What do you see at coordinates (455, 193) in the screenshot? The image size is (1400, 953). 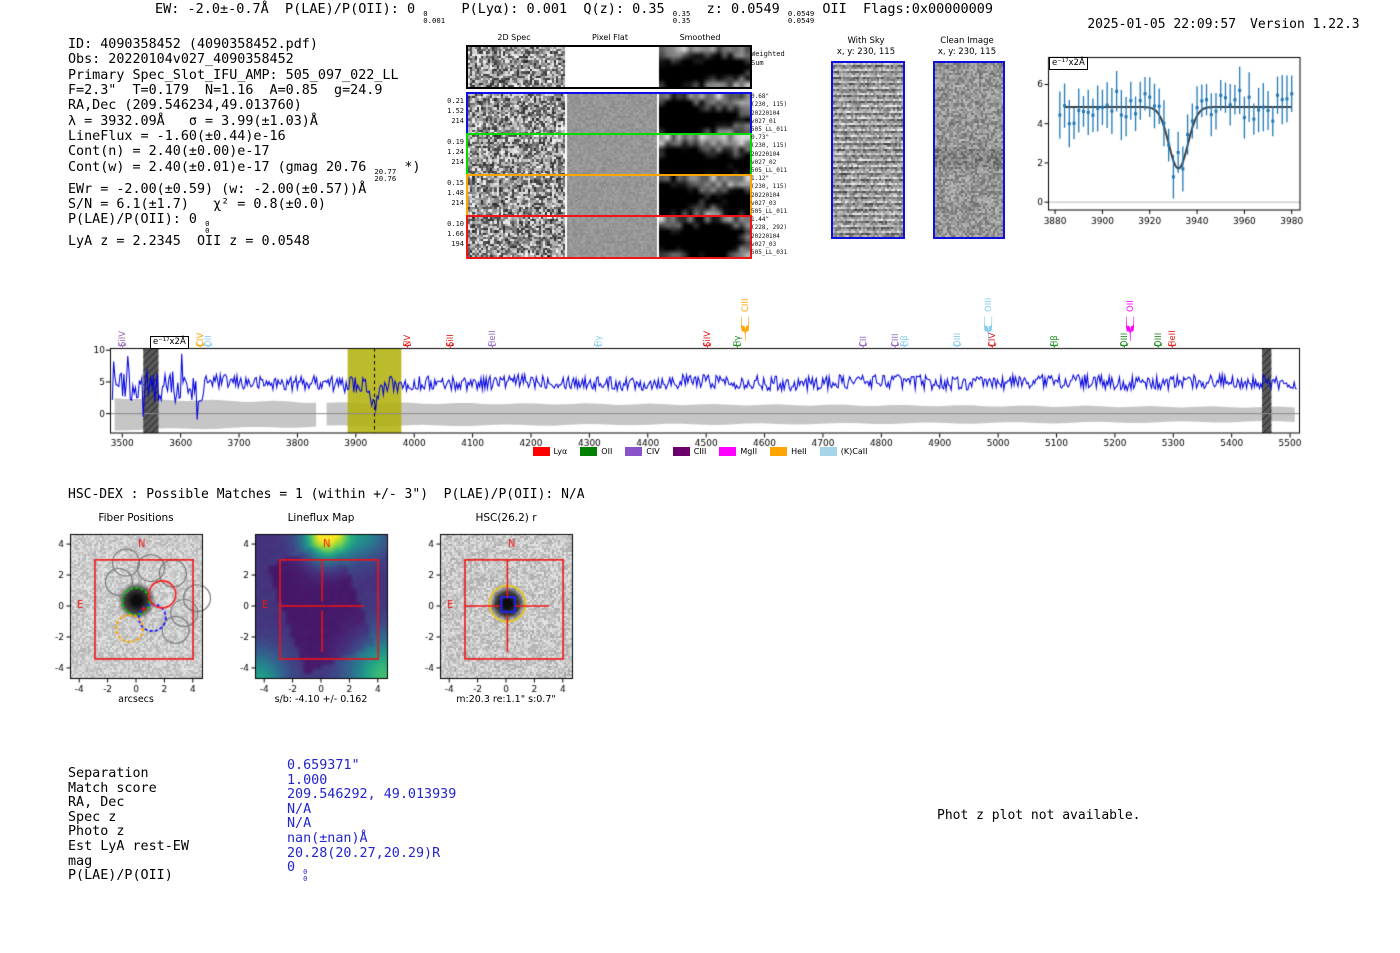 I see `spec2d-row-left-labels: 0.15 1.48 214` at bounding box center [455, 193].